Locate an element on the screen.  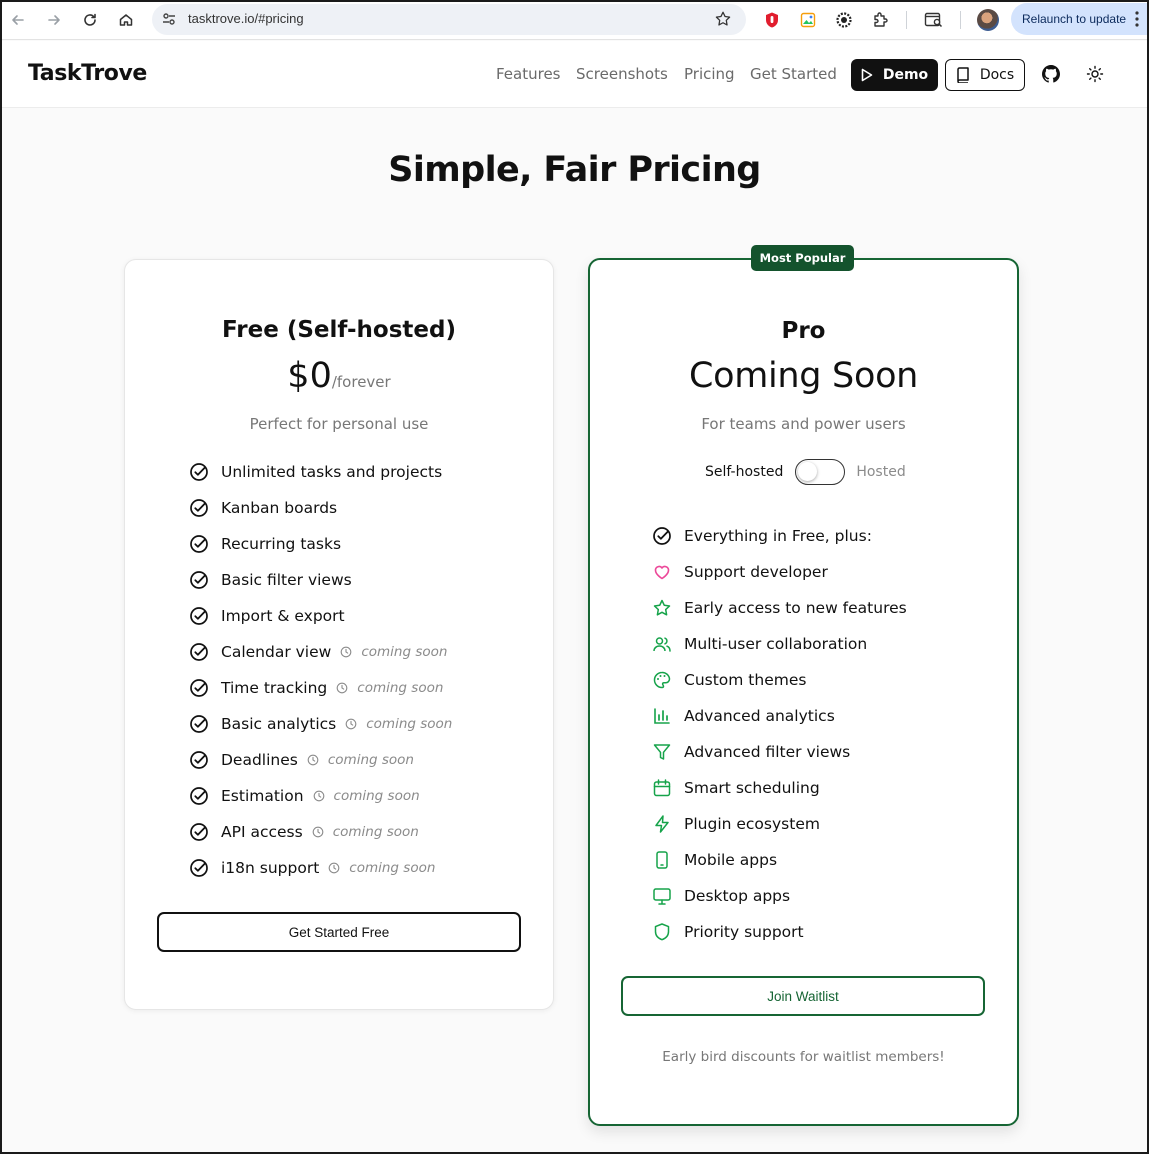
feature-item: Deadlines coming soon is located at coordinates (301, 760).